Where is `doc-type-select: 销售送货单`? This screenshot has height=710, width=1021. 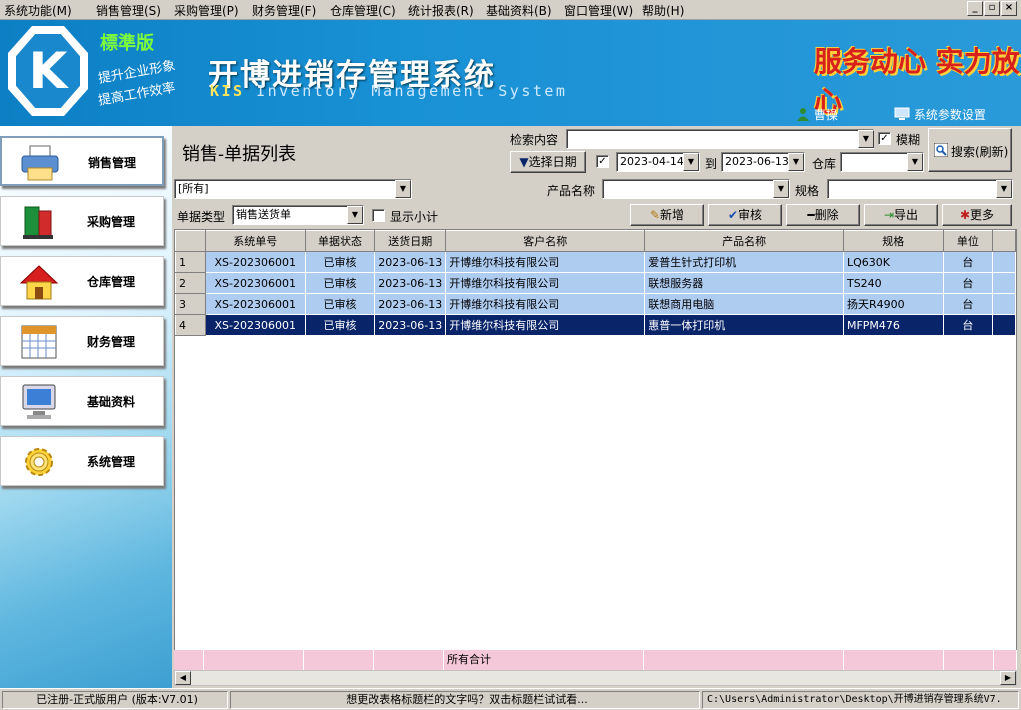
doc-type-select: 销售送货单 is located at coordinates (298, 215).